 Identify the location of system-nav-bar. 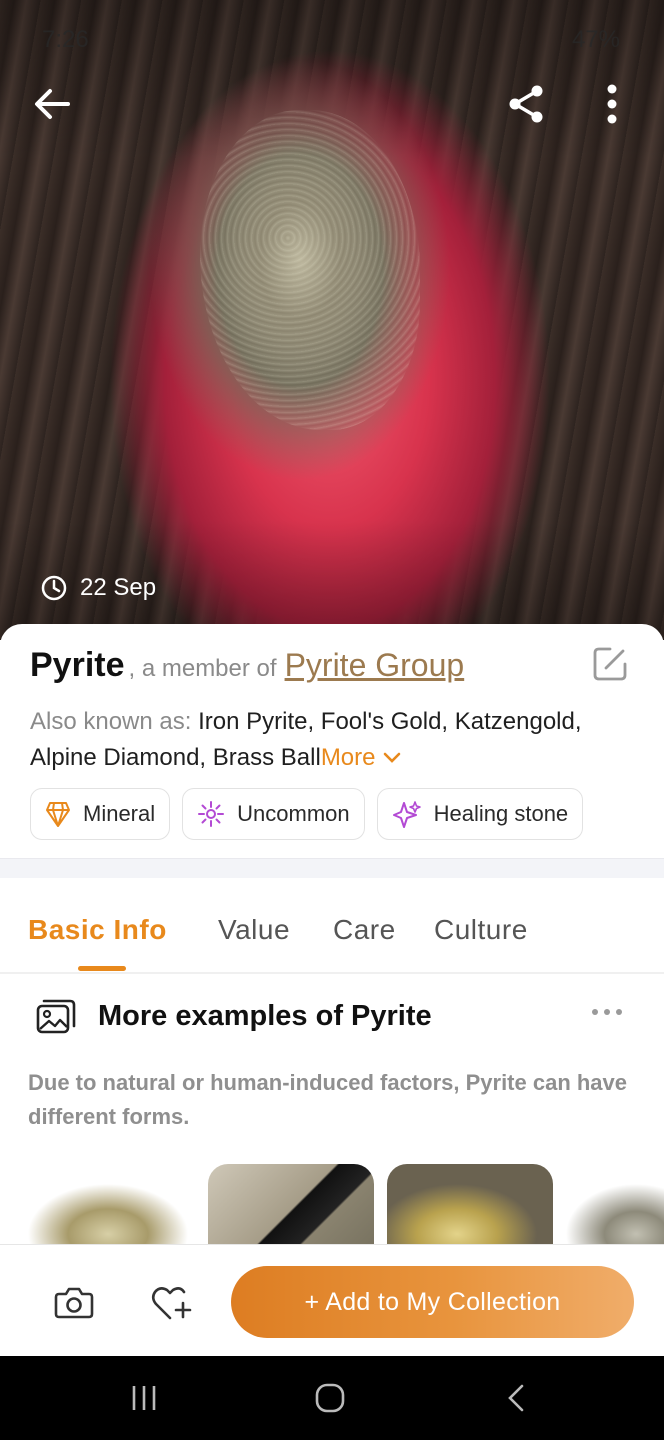
(332, 1398).